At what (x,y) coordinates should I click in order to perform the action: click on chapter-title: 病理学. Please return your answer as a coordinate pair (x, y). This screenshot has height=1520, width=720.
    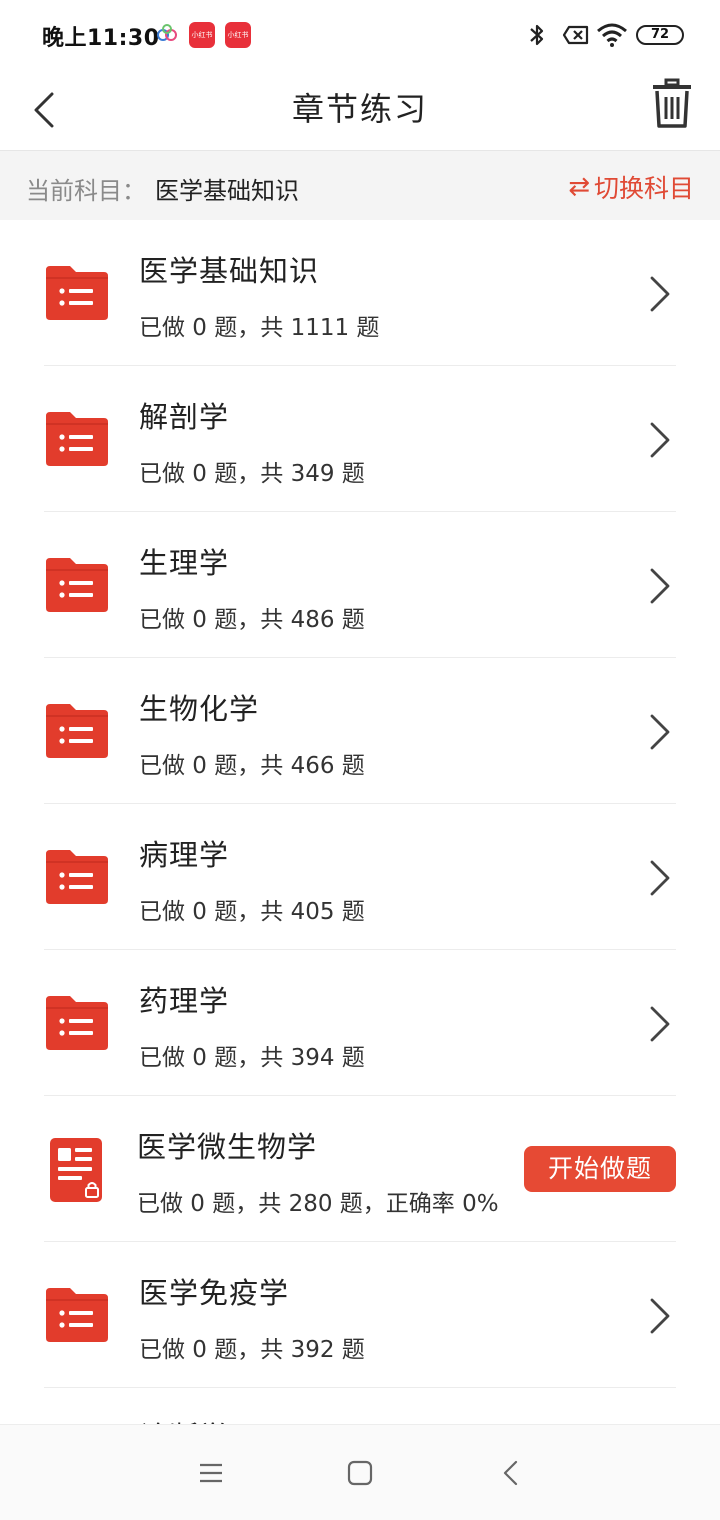
    Looking at the image, I should click on (184, 855).